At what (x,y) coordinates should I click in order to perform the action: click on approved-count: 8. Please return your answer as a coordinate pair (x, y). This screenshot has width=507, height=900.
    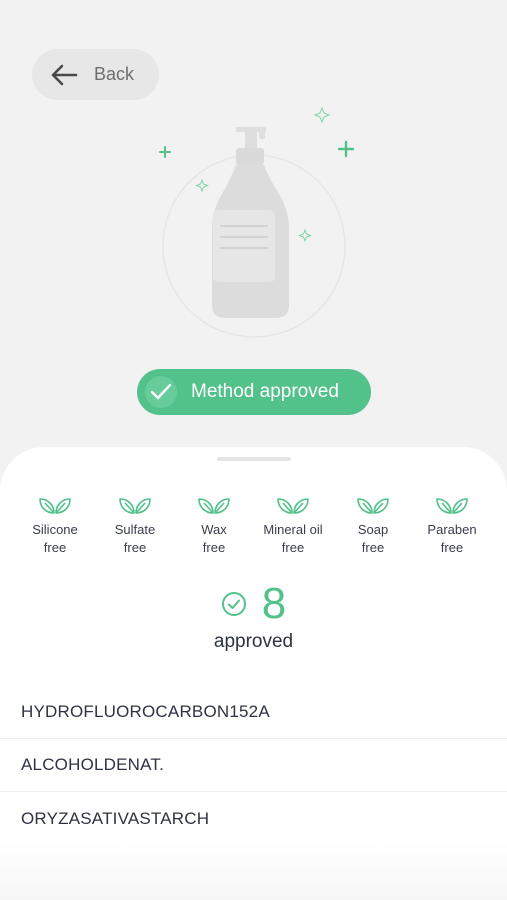
    Looking at the image, I should click on (274, 603).